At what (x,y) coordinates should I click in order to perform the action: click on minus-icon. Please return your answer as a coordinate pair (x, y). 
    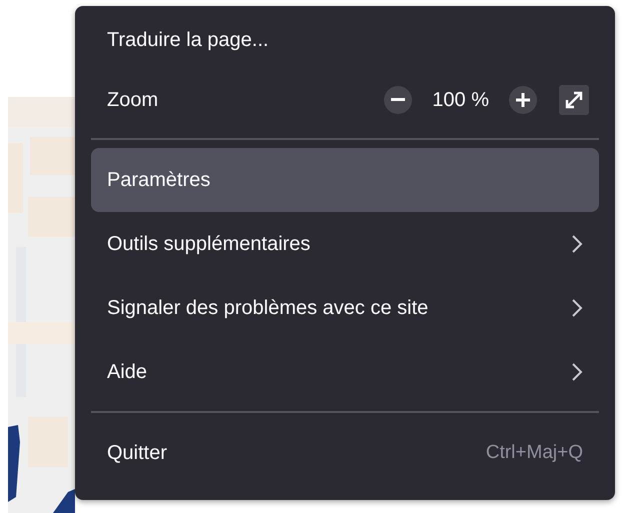
    Looking at the image, I should click on (398, 100).